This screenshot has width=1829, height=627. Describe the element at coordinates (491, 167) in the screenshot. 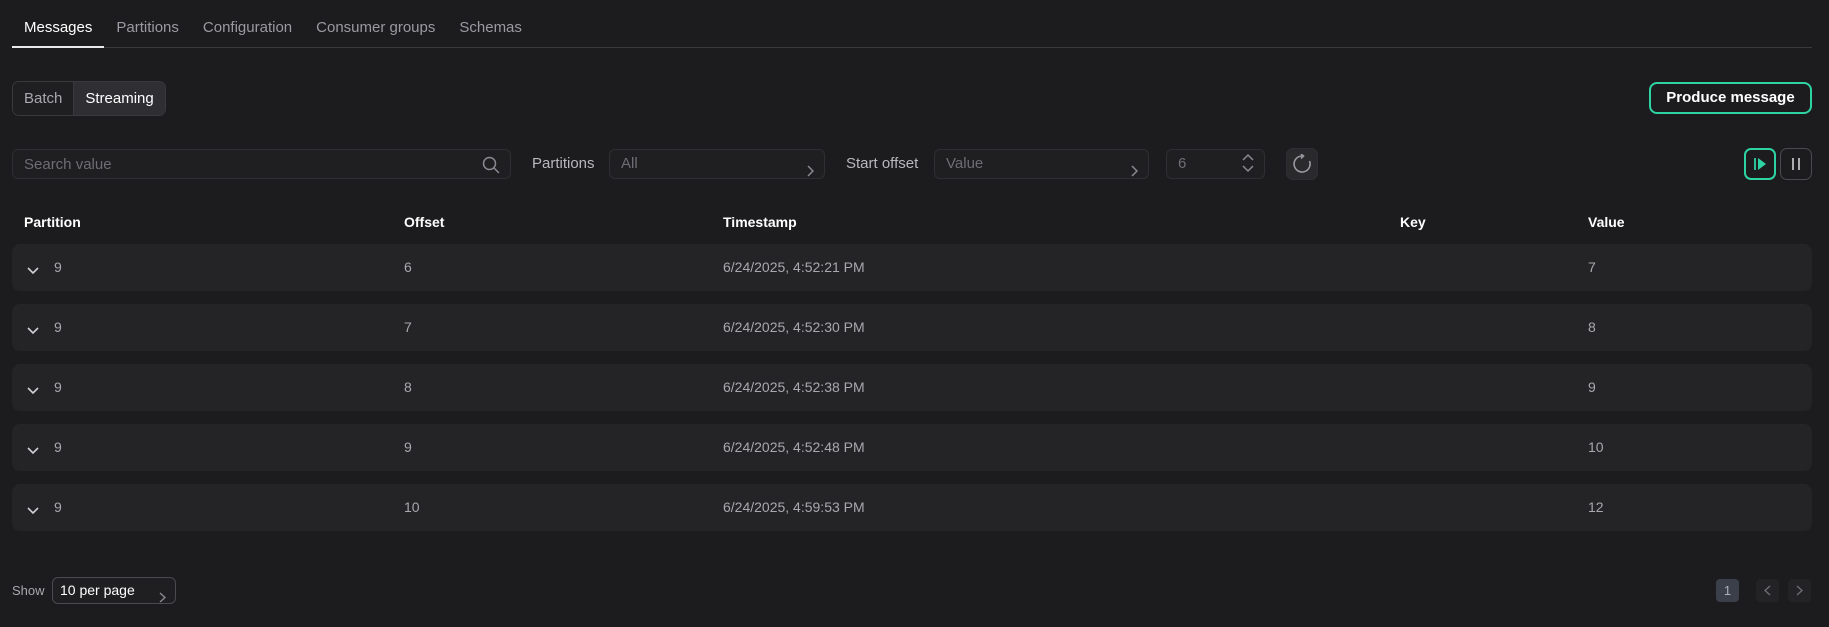

I see `search-icon` at that location.